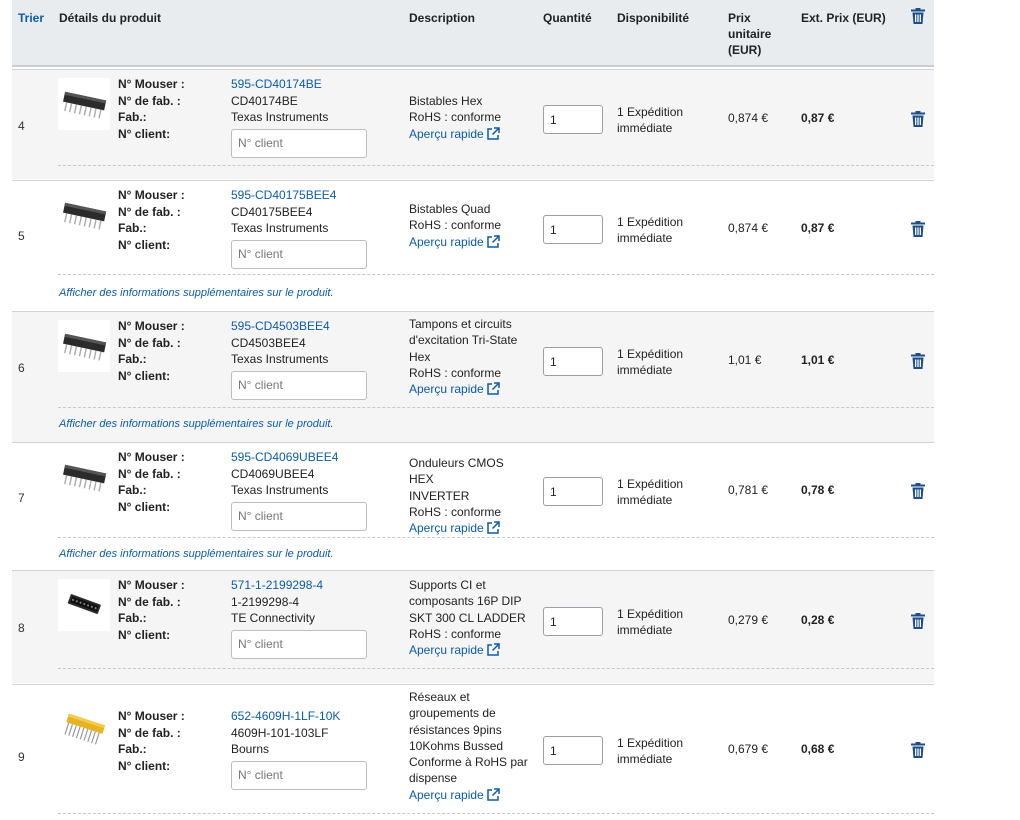  Describe the element at coordinates (299, 326) in the screenshot. I see `mouser-part-link: 595-CD4503BEE4` at that location.